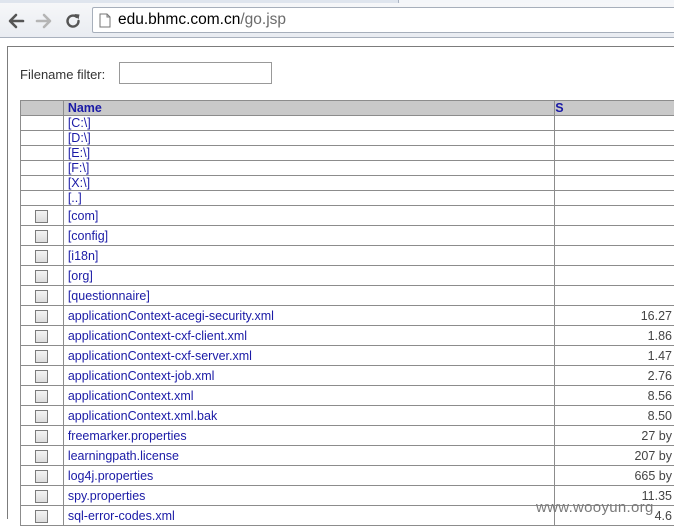 The image size is (674, 526). Describe the element at coordinates (614, 416) in the screenshot. I see `size-cell: 8.50` at that location.